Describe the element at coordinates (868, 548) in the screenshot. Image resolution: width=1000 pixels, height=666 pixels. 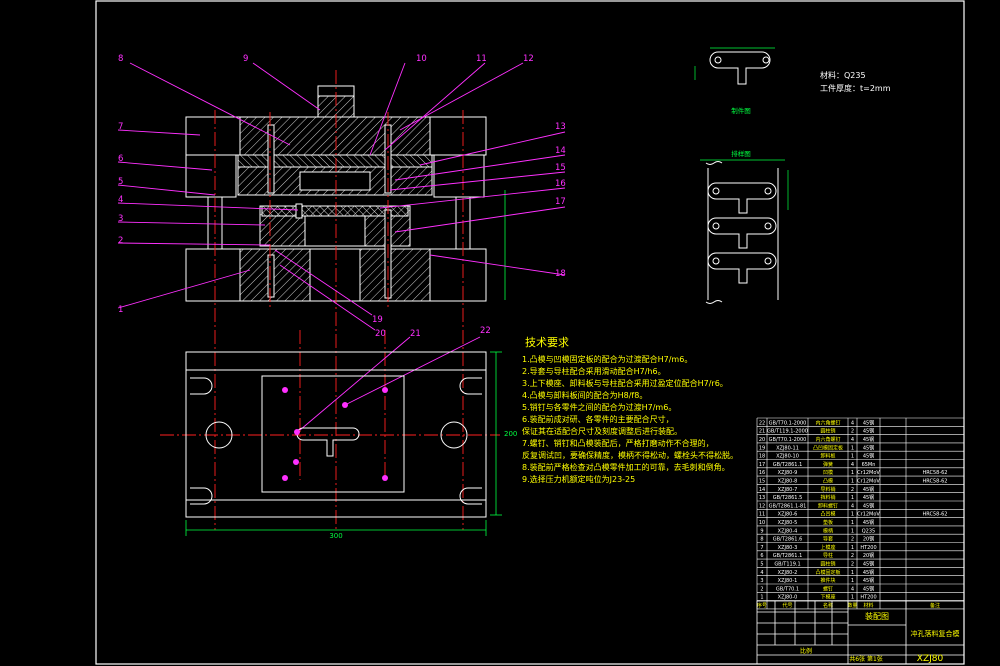
I see `bom-cell: HT200` at that location.